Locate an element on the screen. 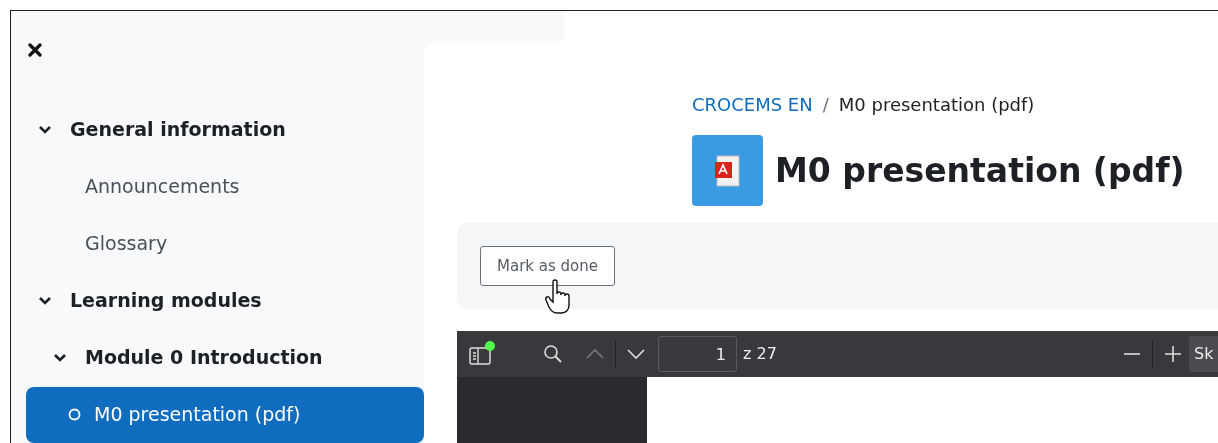 The width and height of the screenshot is (1218, 443). breadcrumb-link: CROCEMS EN is located at coordinates (752, 104).